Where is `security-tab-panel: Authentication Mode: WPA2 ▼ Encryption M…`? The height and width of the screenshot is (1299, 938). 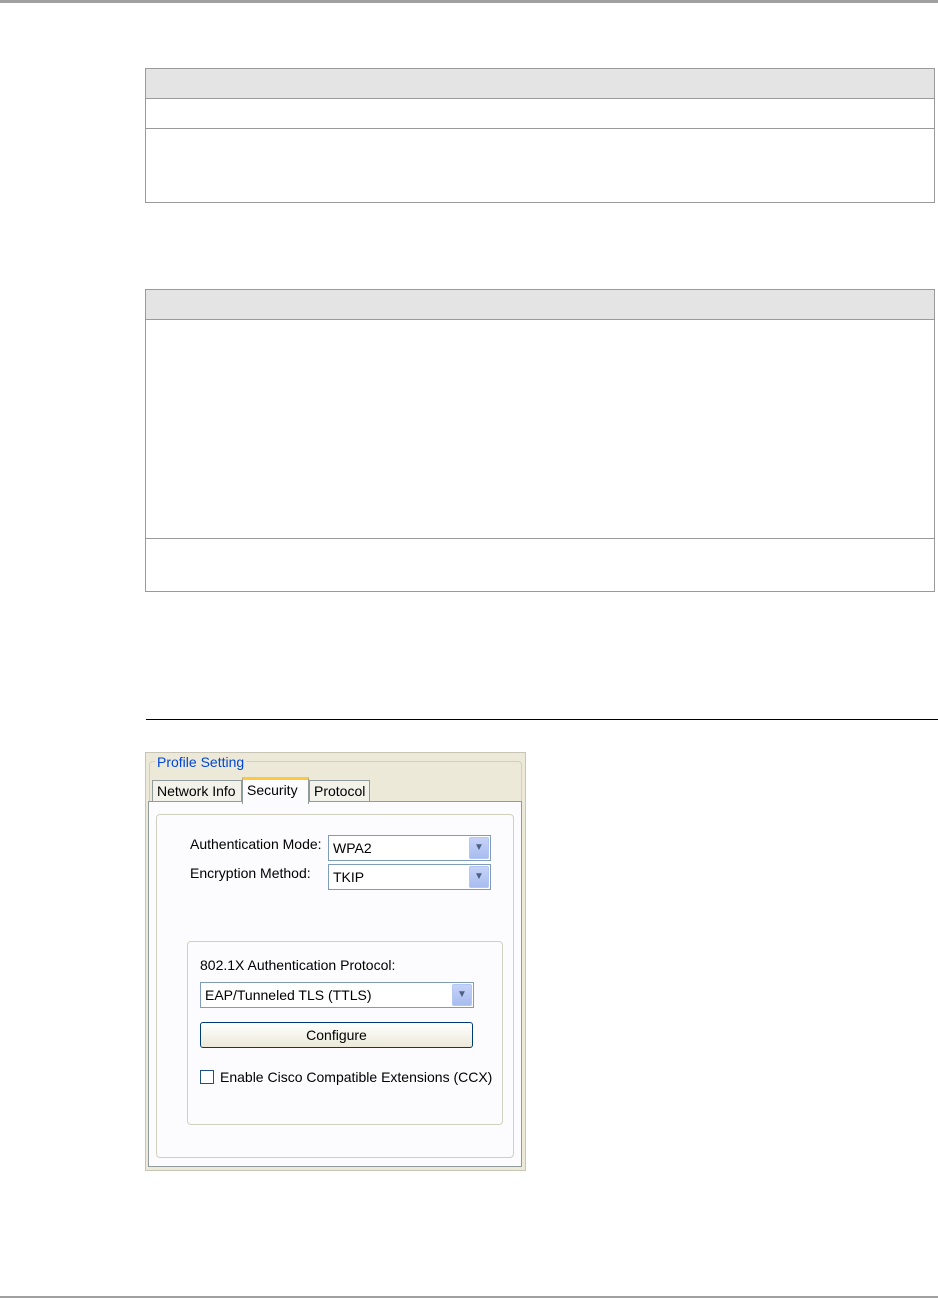
security-tab-panel: Authentication Mode: WPA2 ▼ Encryption M… is located at coordinates (335, 984).